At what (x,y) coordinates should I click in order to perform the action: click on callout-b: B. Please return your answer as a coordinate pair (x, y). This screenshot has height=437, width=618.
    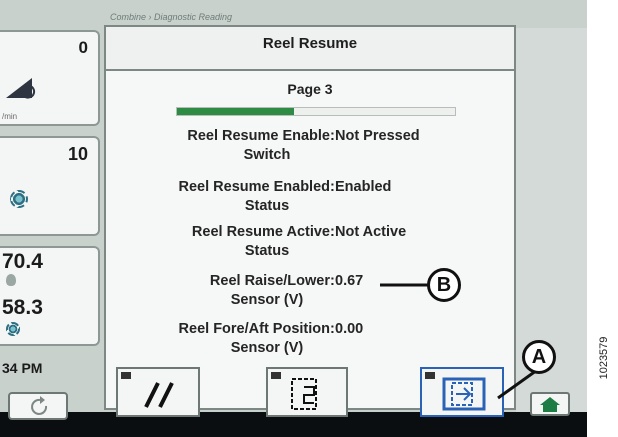
    Looking at the image, I should click on (444, 285).